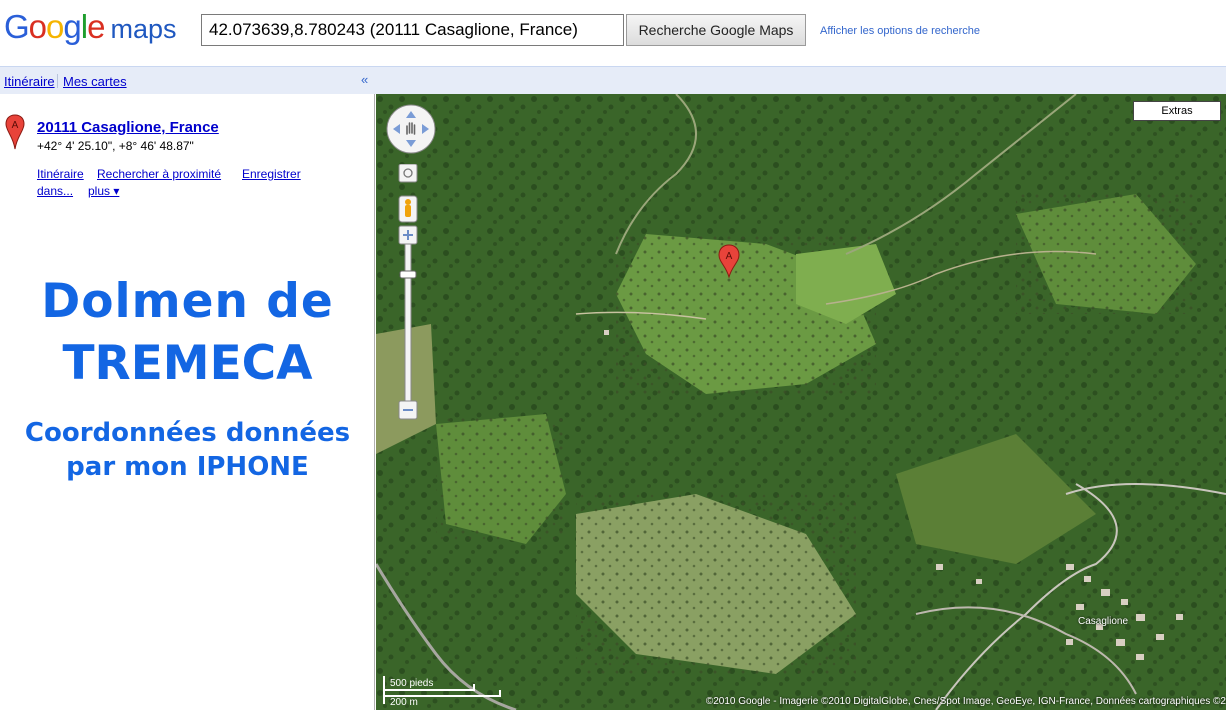 Image resolution: width=1226 pixels, height=710 pixels. Describe the element at coordinates (404, 701) in the screenshot. I see `scale-meters-label: 200 m` at that location.